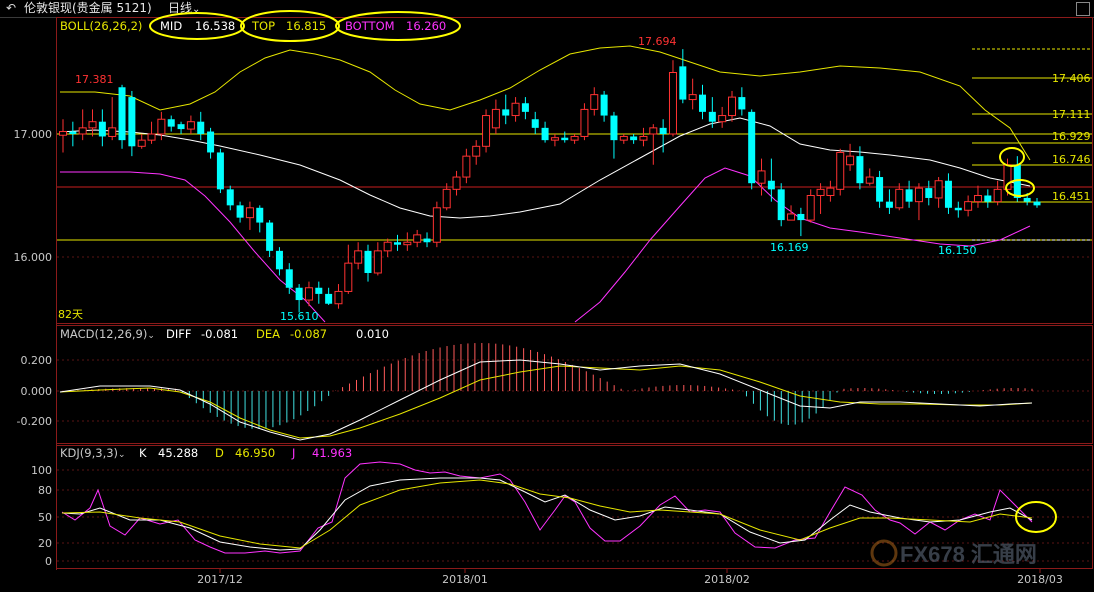  What do you see at coordinates (206, 453) in the screenshot?
I see `kdj-info-bar: KDJ(9,3,3)⌄ K 45.288 D 46.950 J 41.963` at bounding box center [206, 453].